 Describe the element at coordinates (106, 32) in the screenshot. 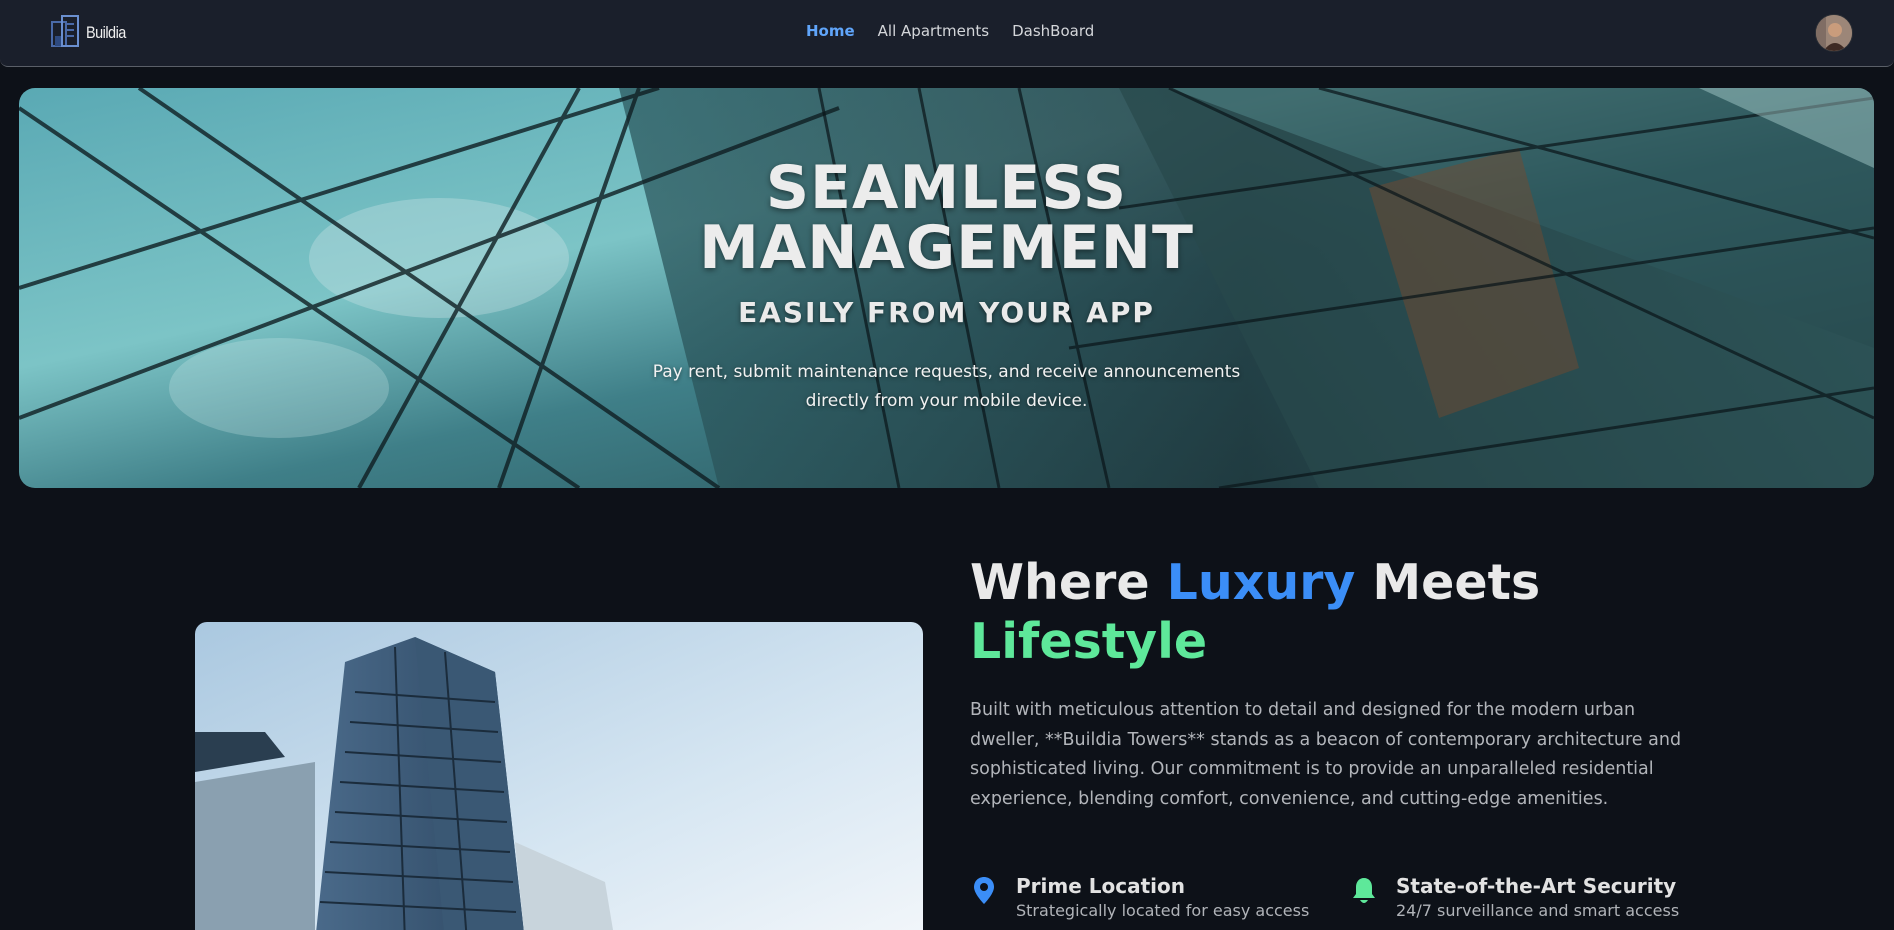

I see `logo-text: Buildia` at that location.